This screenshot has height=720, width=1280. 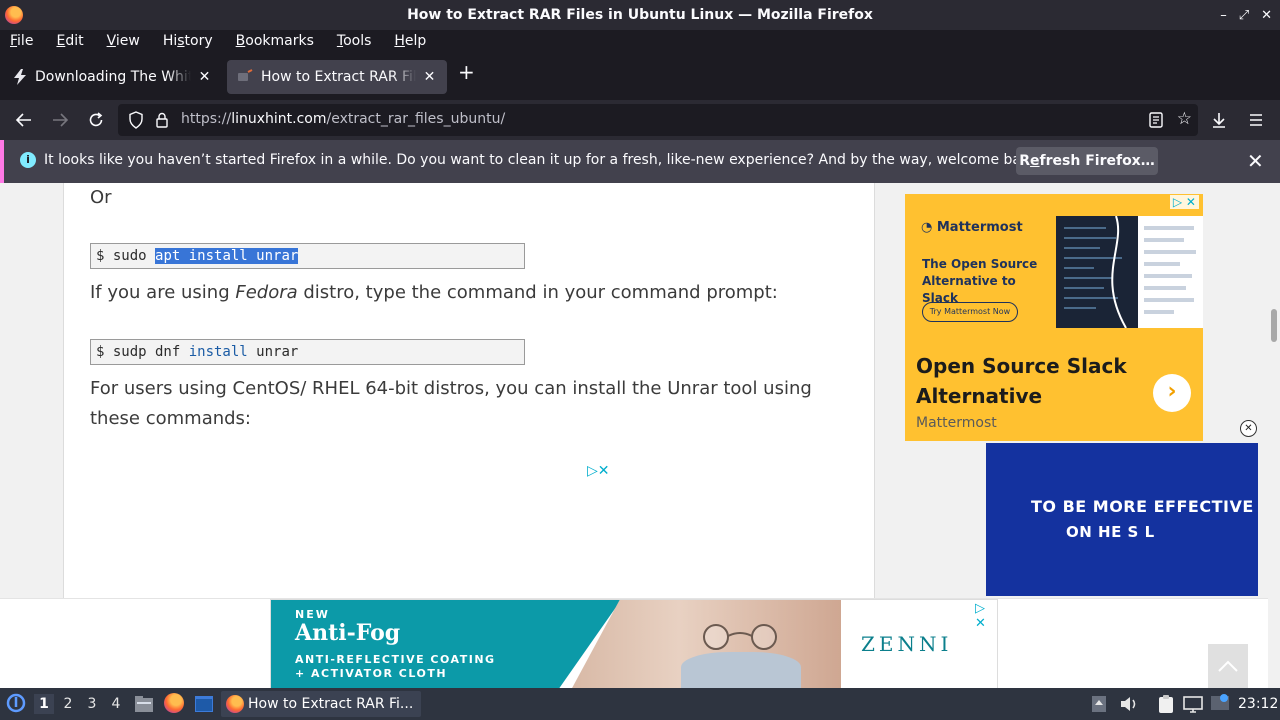 I want to click on forward-arrow-icon, so click(x=61, y=120).